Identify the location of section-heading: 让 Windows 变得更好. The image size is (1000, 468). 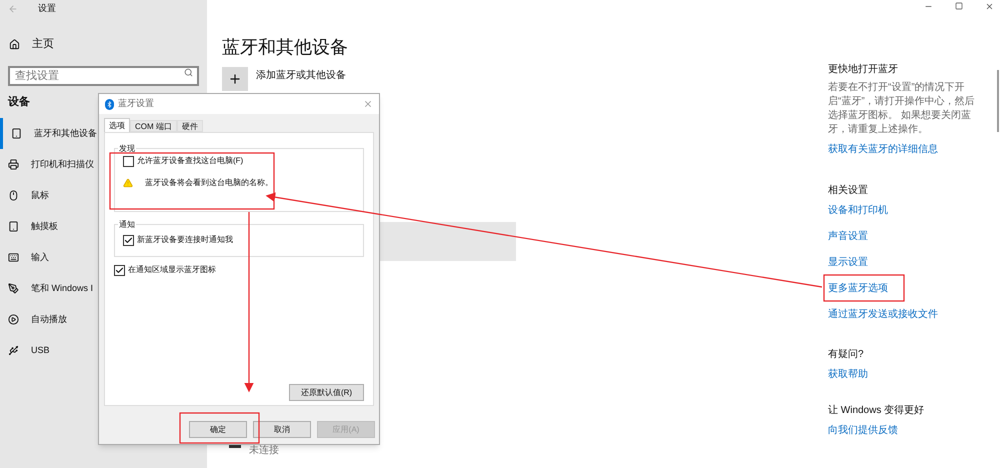
(876, 411).